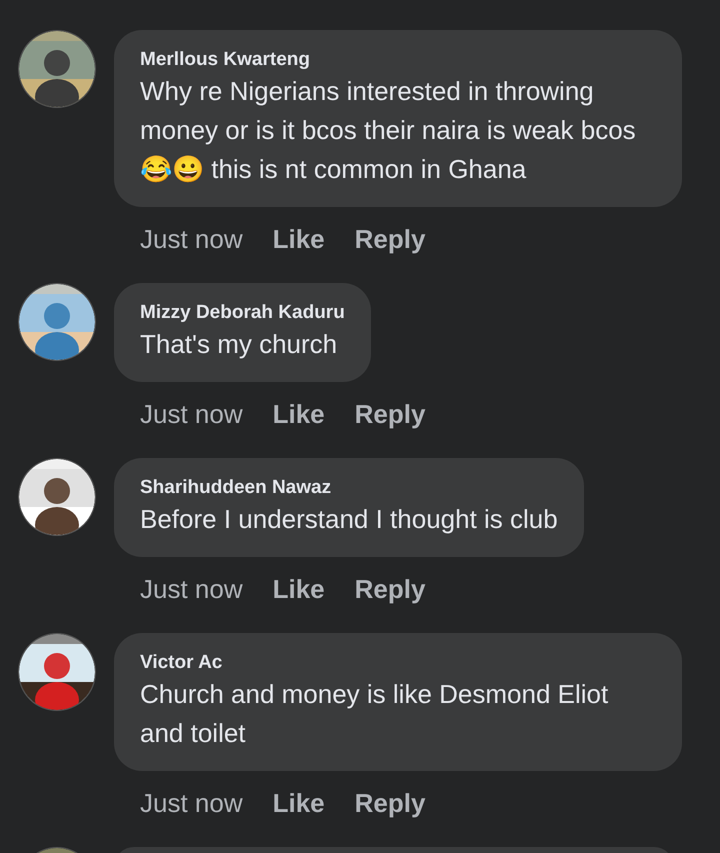 The image size is (720, 853). Describe the element at coordinates (388, 130) in the screenshot. I see `comment-text: Why re Nigerians interested in throwing money or is it bcos their naira is weak bcos😂😀 this is nt common in Ghana` at that location.